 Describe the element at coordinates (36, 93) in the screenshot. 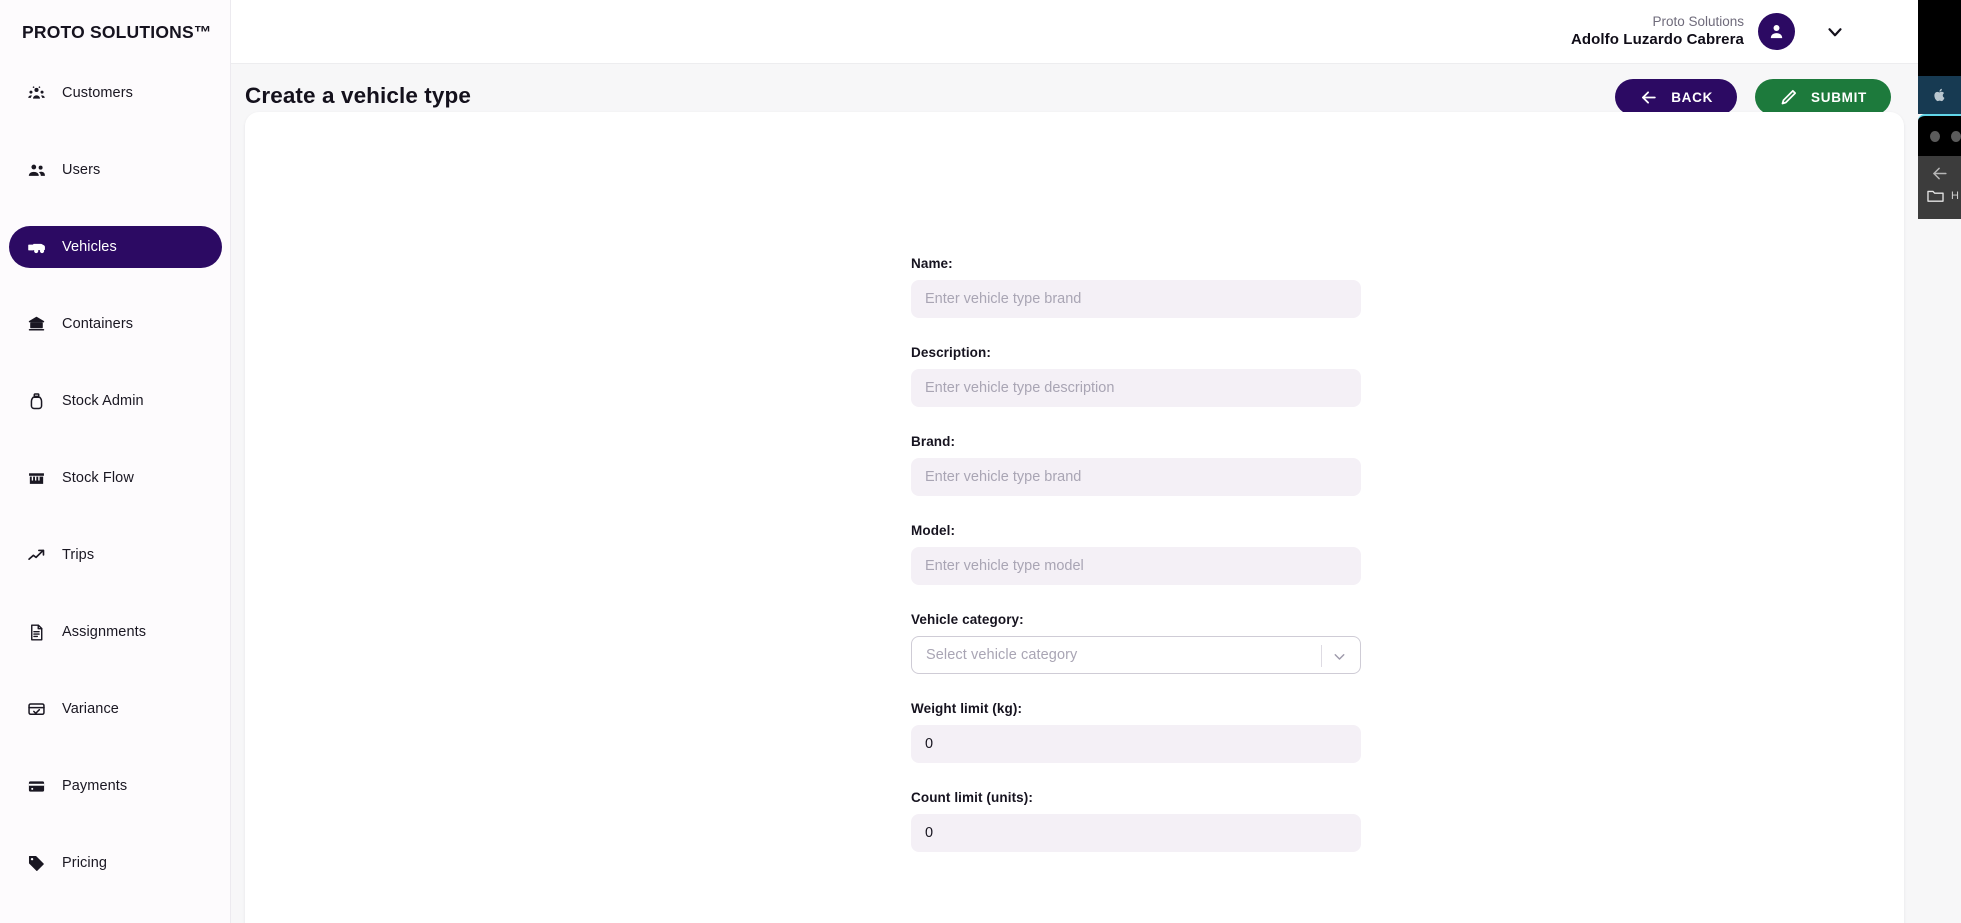

I see `customers-group-icon` at that location.